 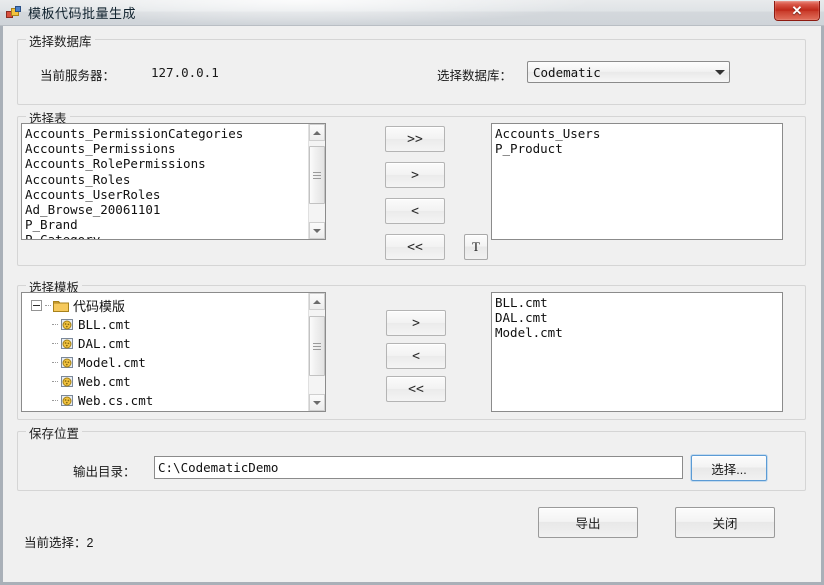 What do you see at coordinates (116, 400) in the screenshot?
I see `tree-node-label: Web.cs.cmt` at bounding box center [116, 400].